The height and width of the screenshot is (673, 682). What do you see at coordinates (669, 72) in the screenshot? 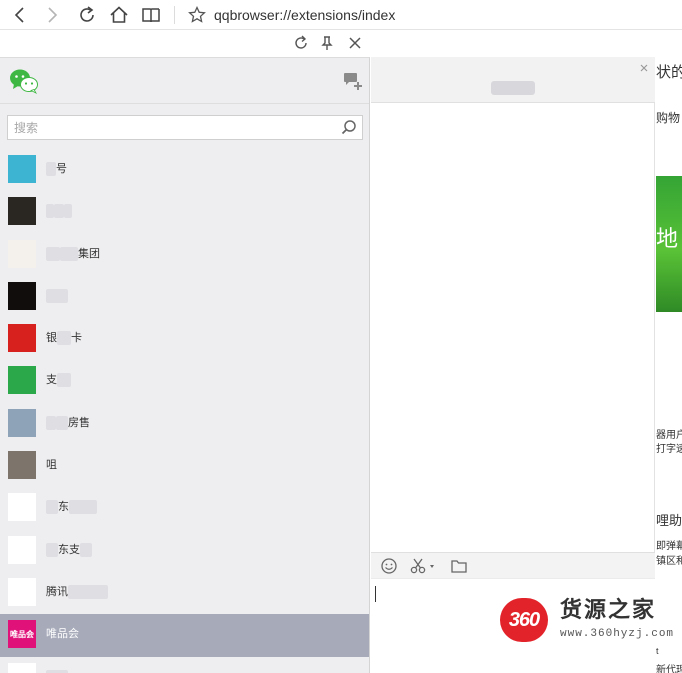
I see `page-text-fragment: 状的店` at bounding box center [669, 72].